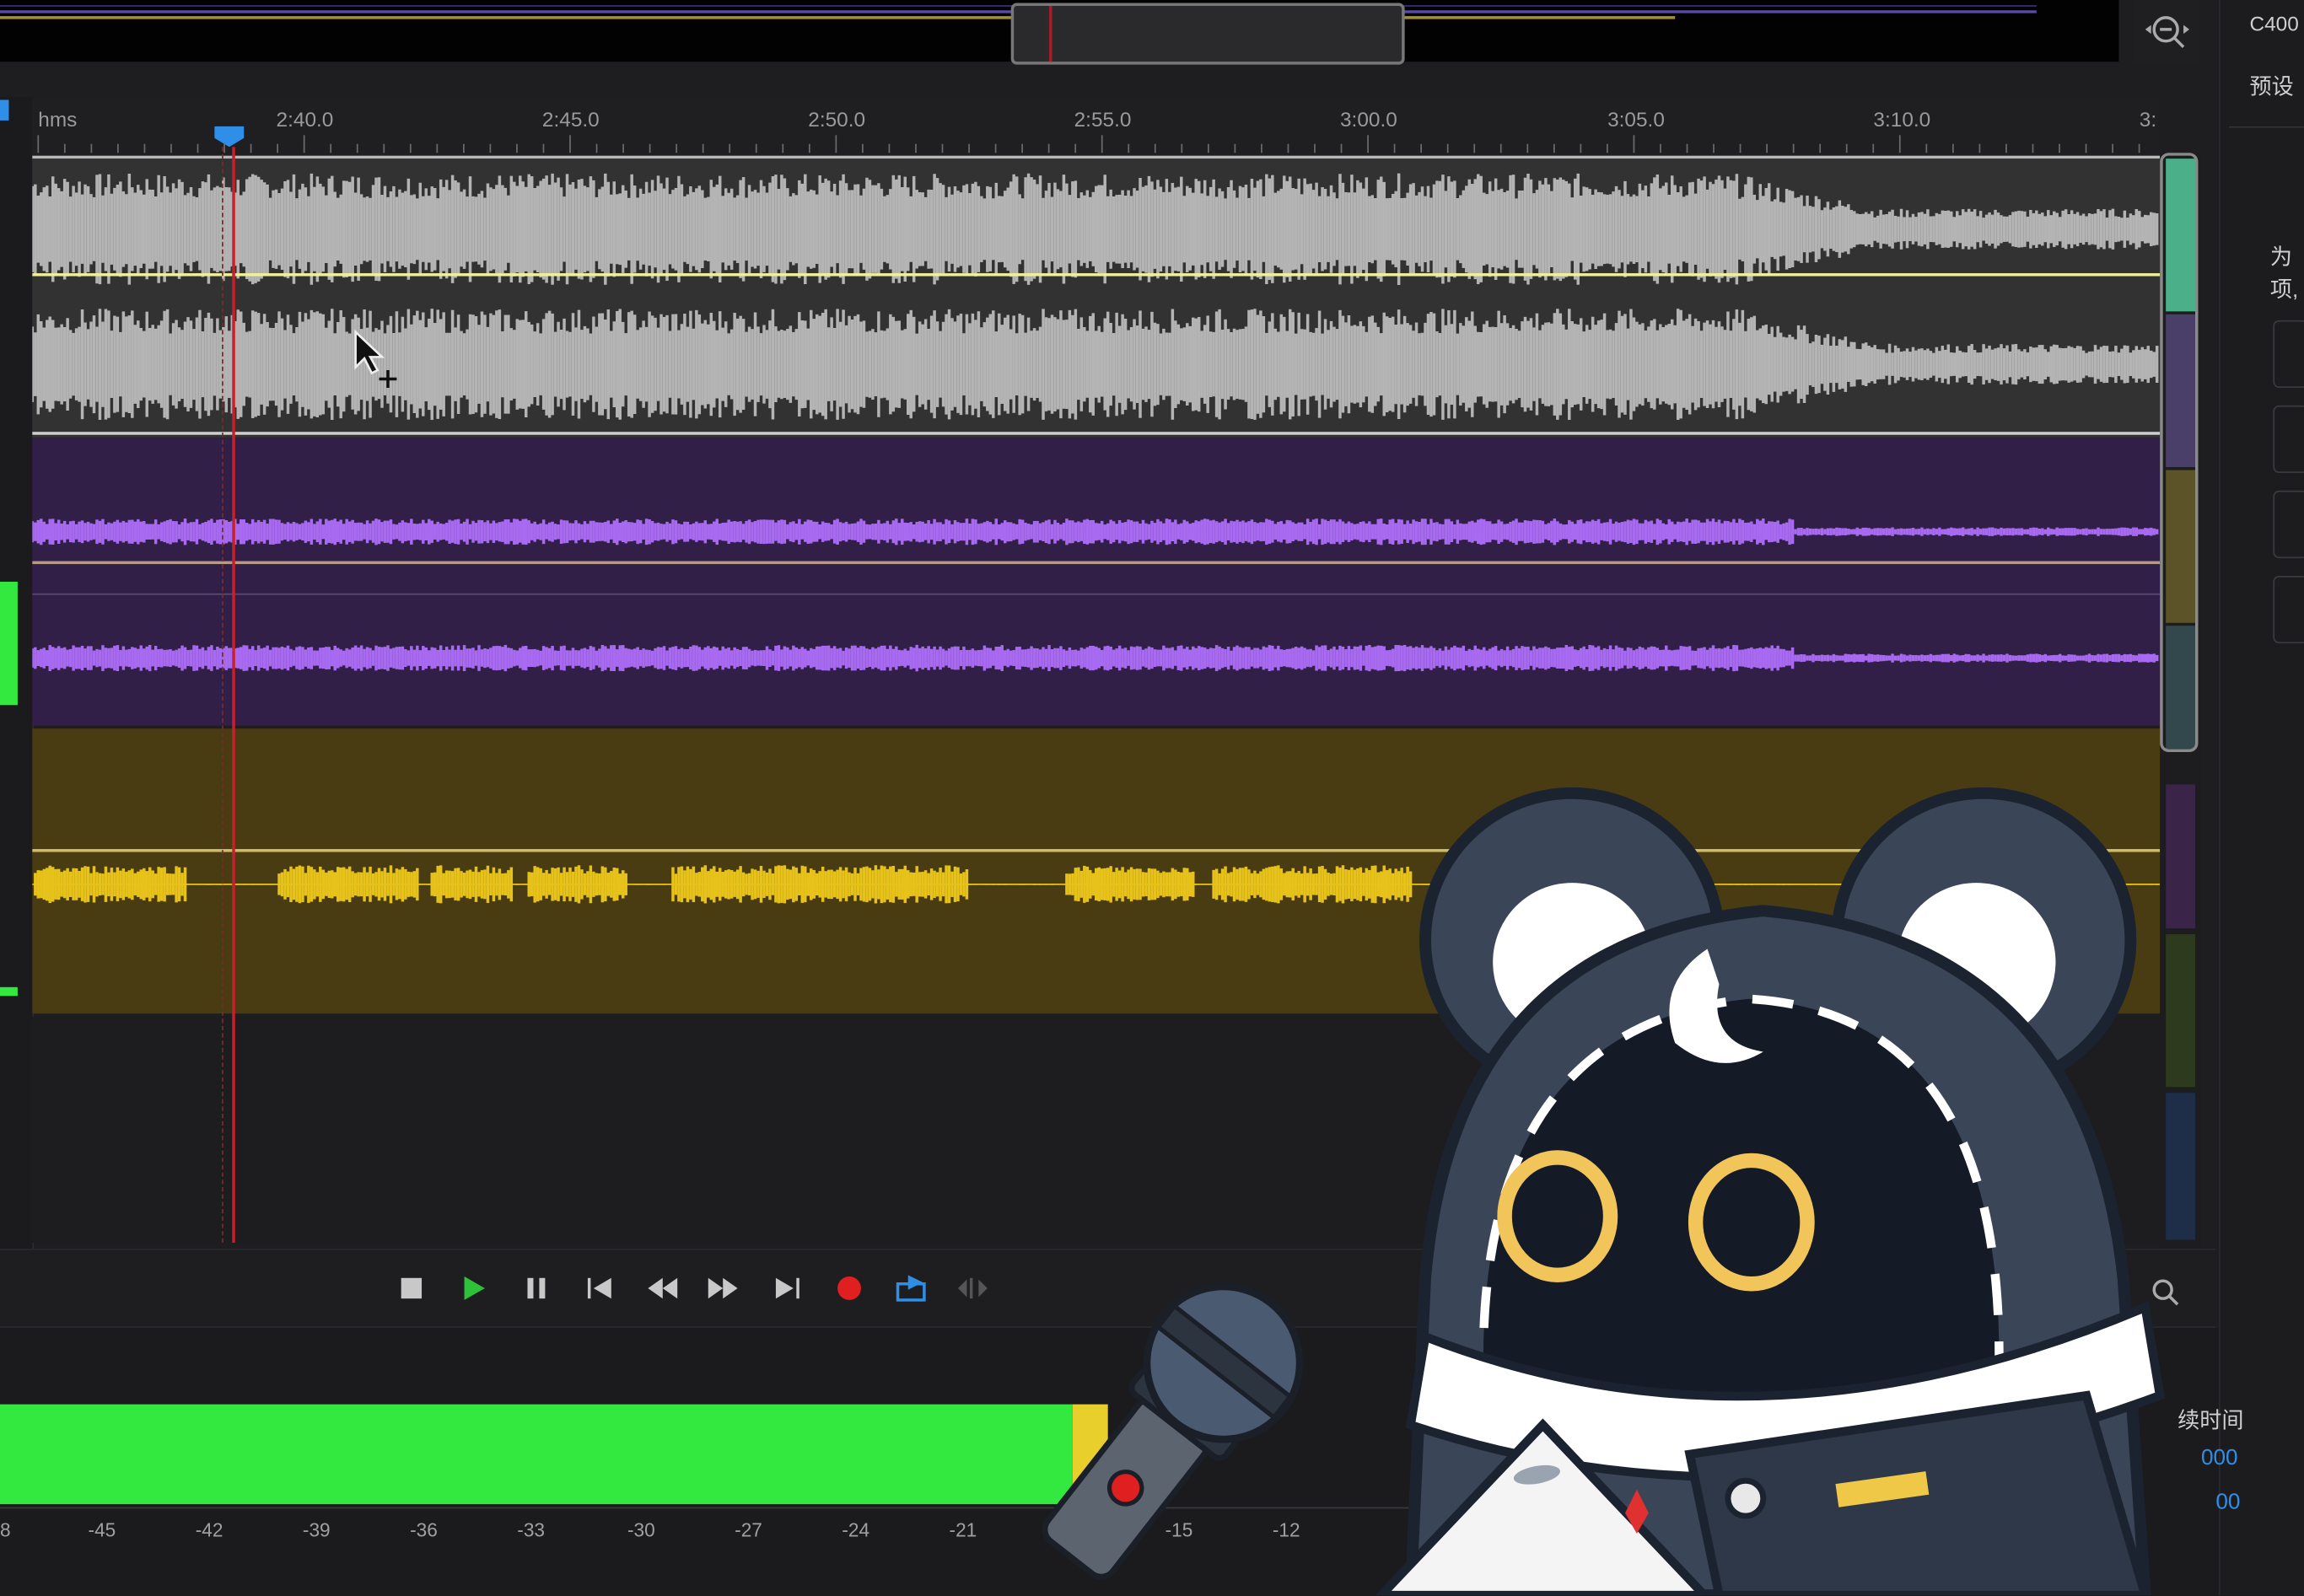 The height and width of the screenshot is (1596, 2304). Describe the element at coordinates (411, 1288) in the screenshot. I see `stop-button` at that location.